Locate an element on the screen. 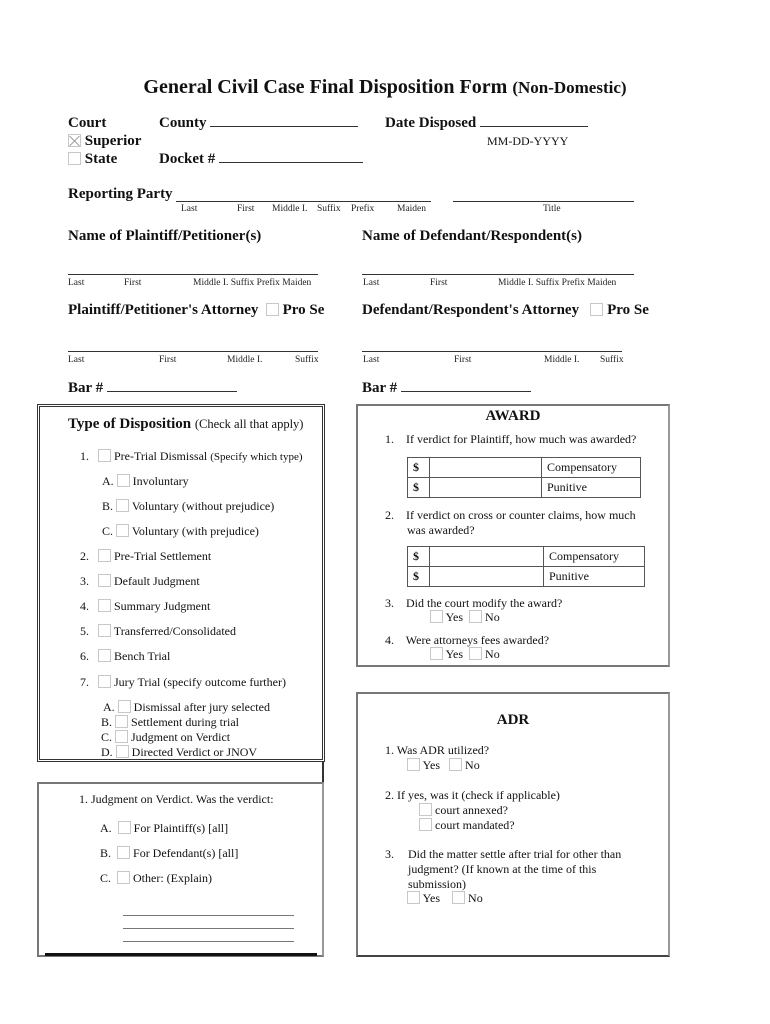 This screenshot has height=1024, width=770. voluntary-with-prejudice-checkbox is located at coordinates (123, 530).